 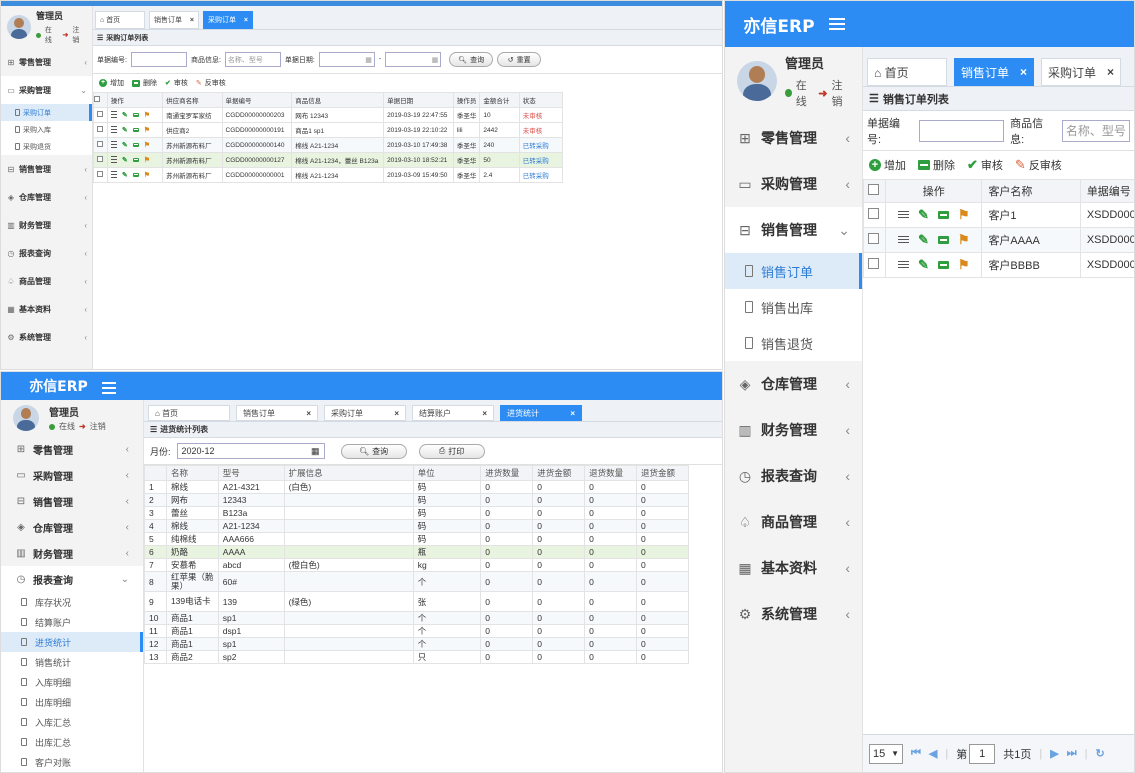 I want to click on query-button: 🔍︎ 查询, so click(x=471, y=59).